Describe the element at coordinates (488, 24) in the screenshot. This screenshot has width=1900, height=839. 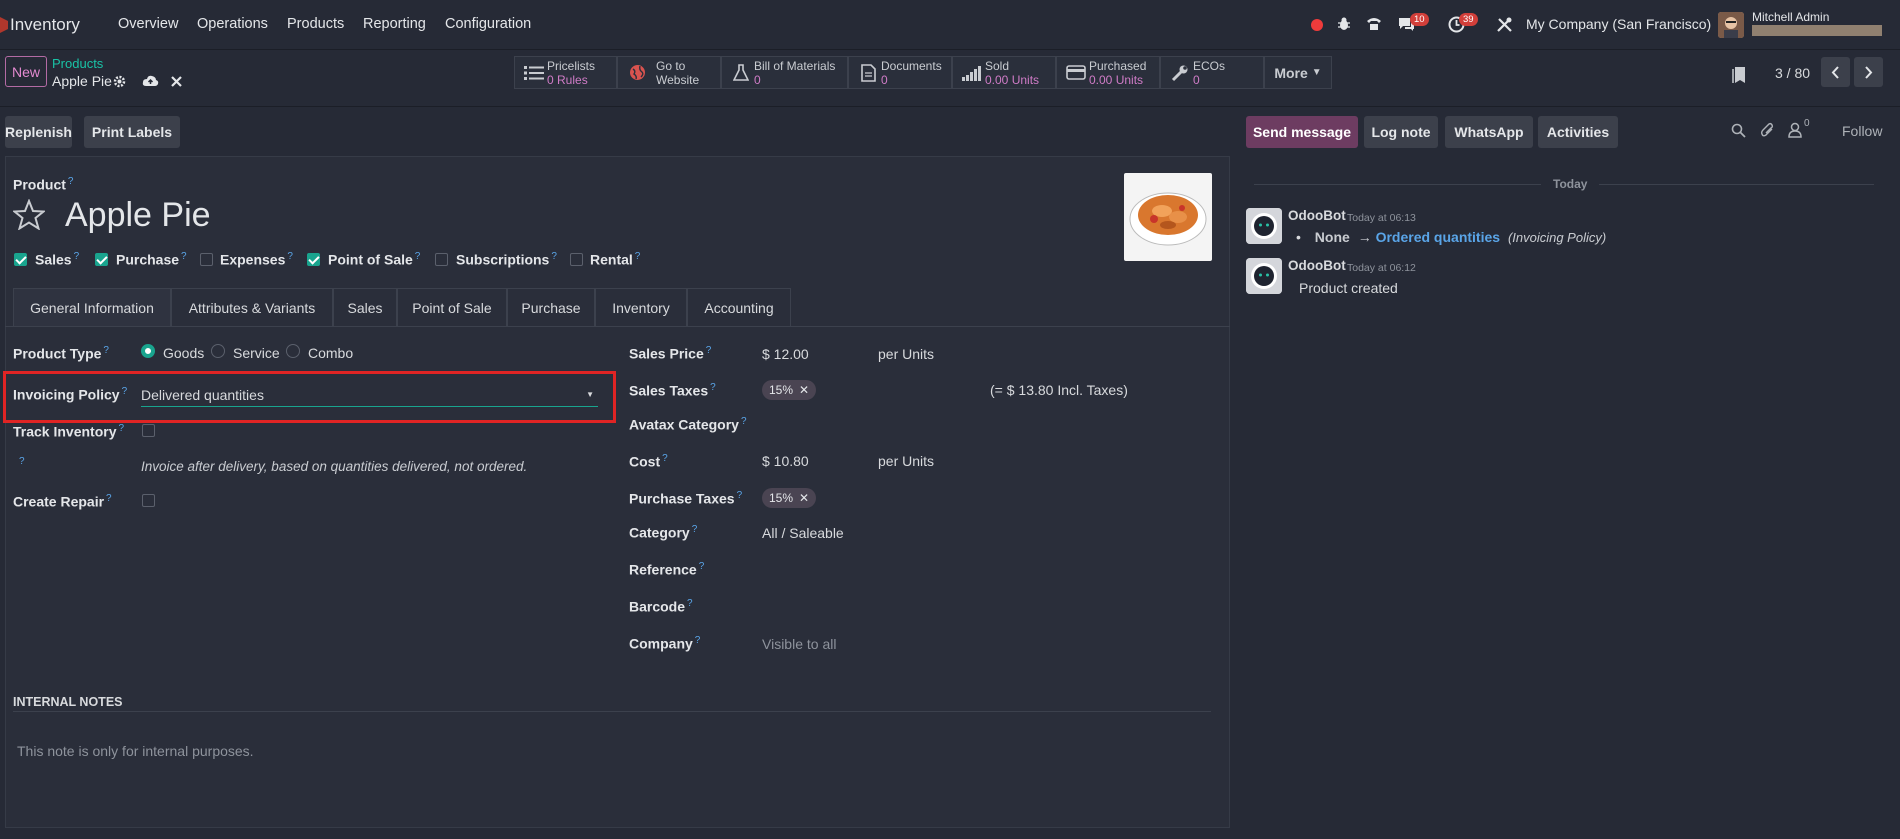
I see `menu-configuration: Configuration` at that location.